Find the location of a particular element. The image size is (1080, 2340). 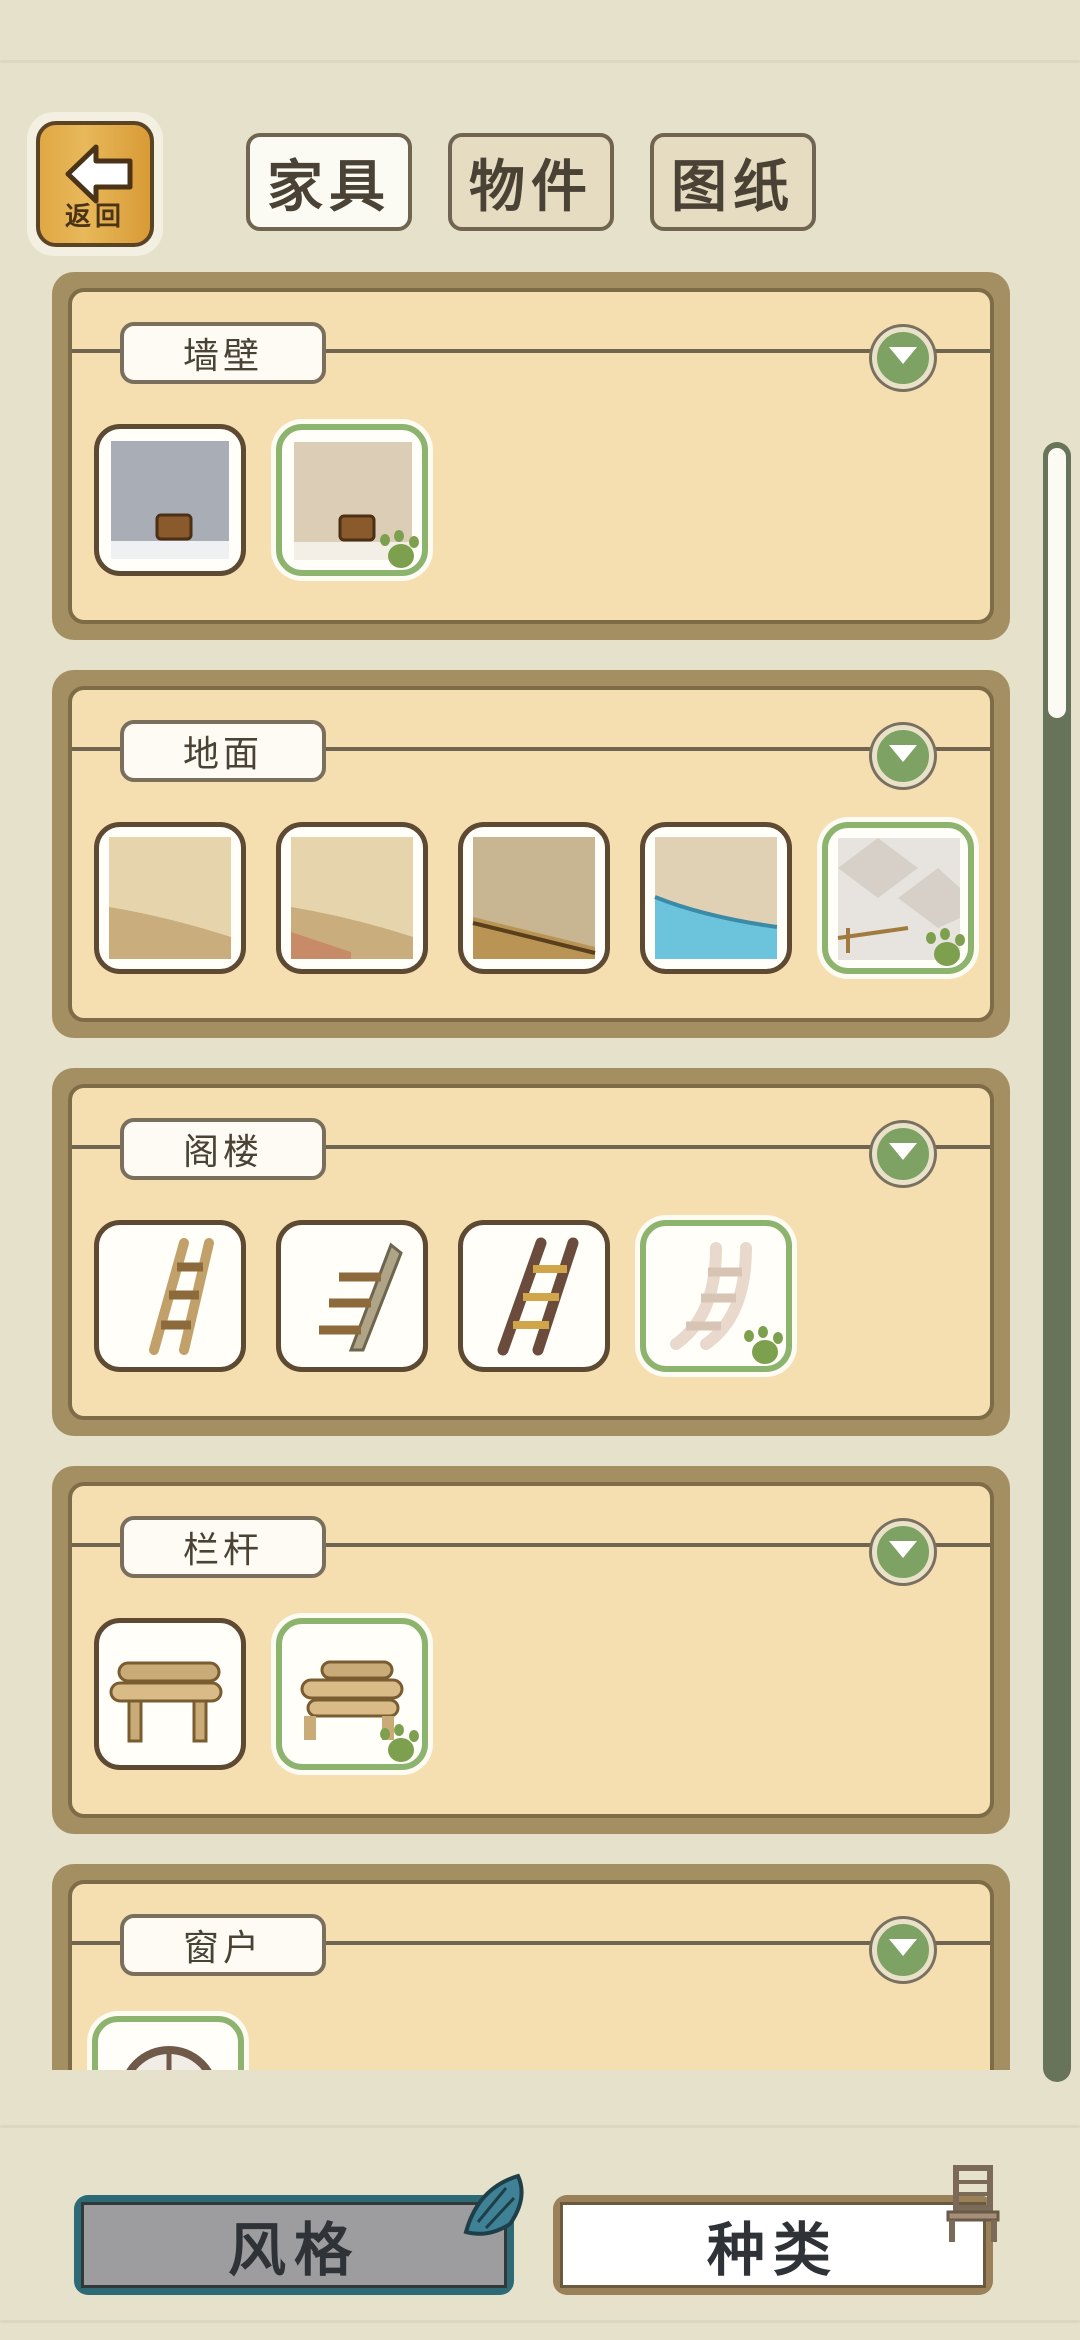

stairs-wooden-icon is located at coordinates (361, 1297).